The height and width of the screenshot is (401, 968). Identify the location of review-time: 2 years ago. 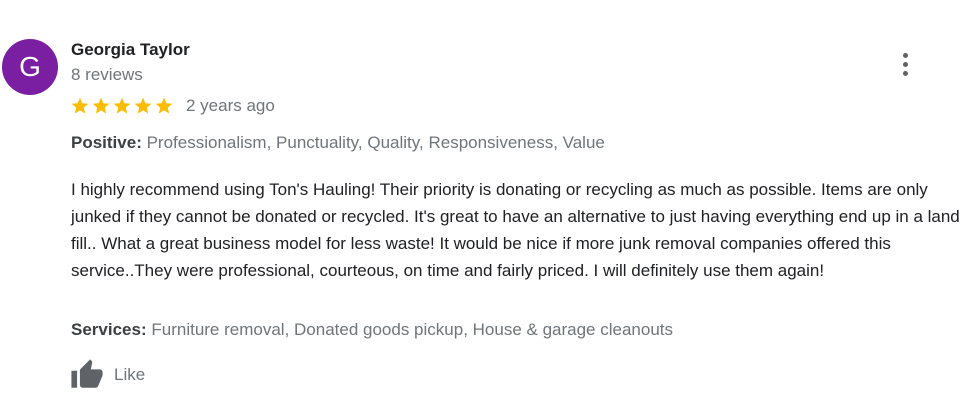
(230, 105).